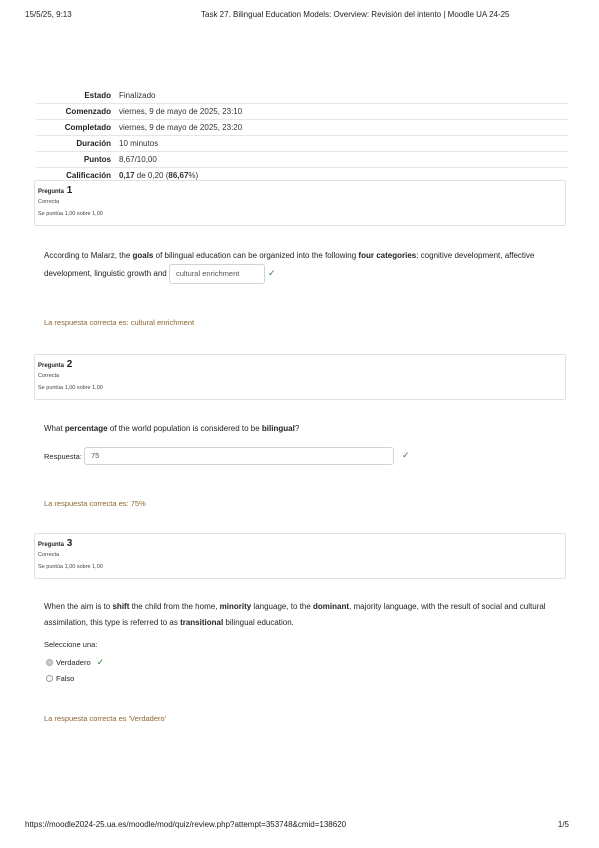  Describe the element at coordinates (282, 606) in the screenshot. I see `qtext-part: language, to the` at that location.